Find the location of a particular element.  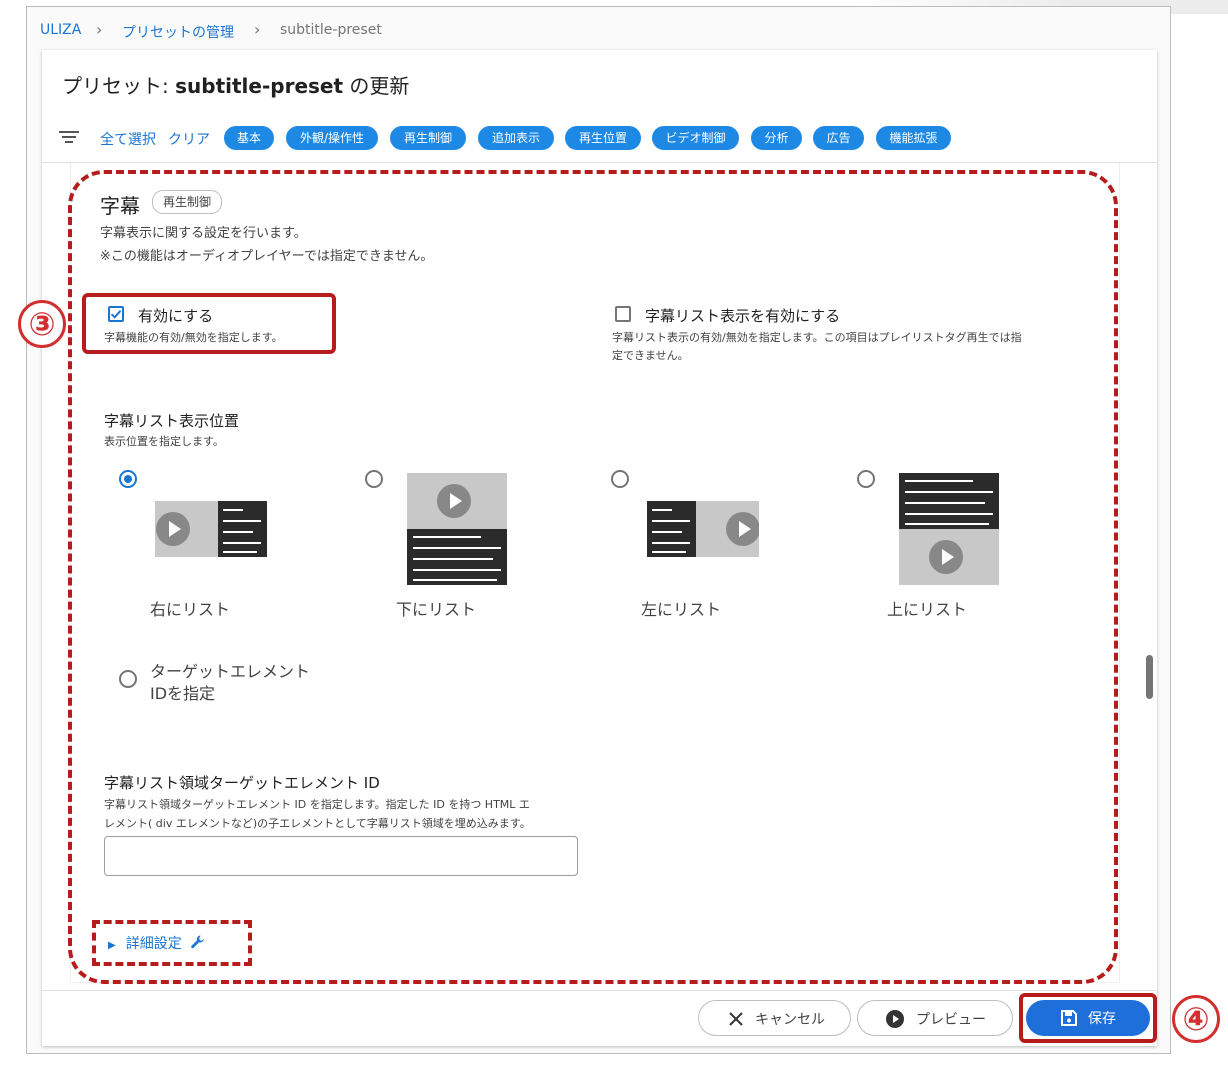

breadcrumb-preset-management: プリセットの管理 is located at coordinates (178, 32).